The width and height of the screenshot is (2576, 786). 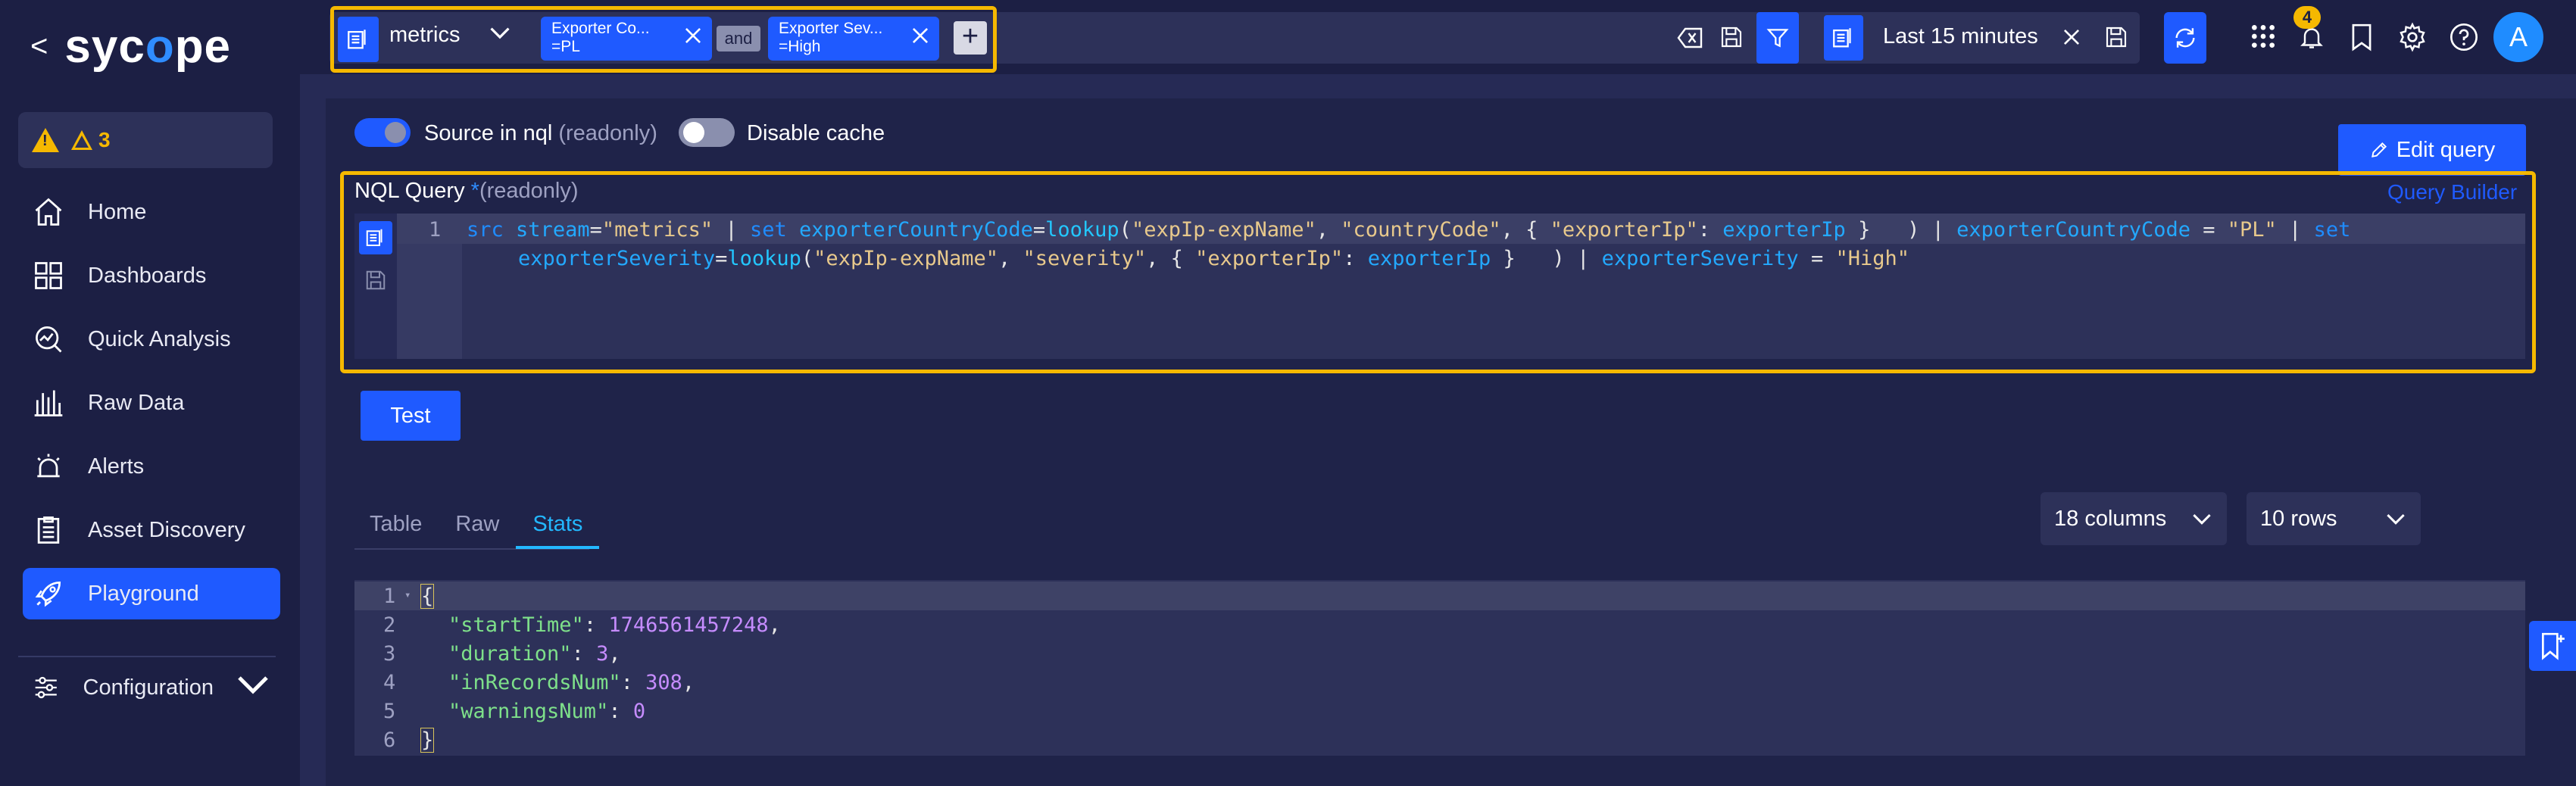 I want to click on bookmark-add-tab, so click(x=2553, y=646).